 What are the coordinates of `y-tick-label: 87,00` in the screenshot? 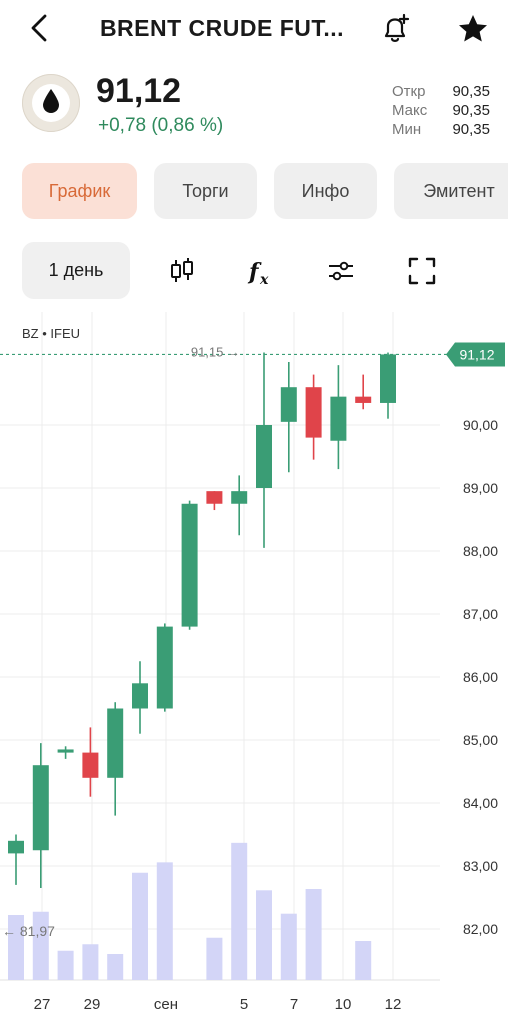 It's located at (480, 614).